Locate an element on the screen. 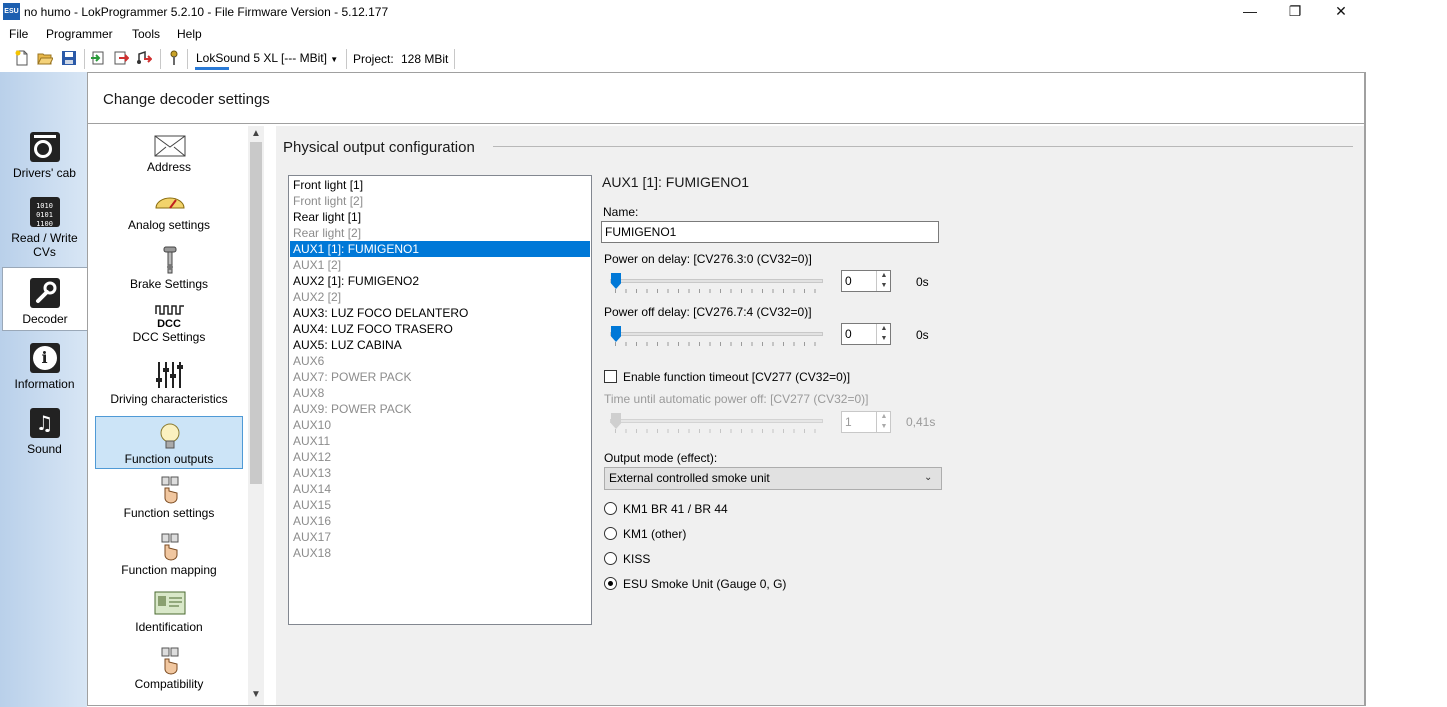  new-file-icon is located at coordinates (22, 58).